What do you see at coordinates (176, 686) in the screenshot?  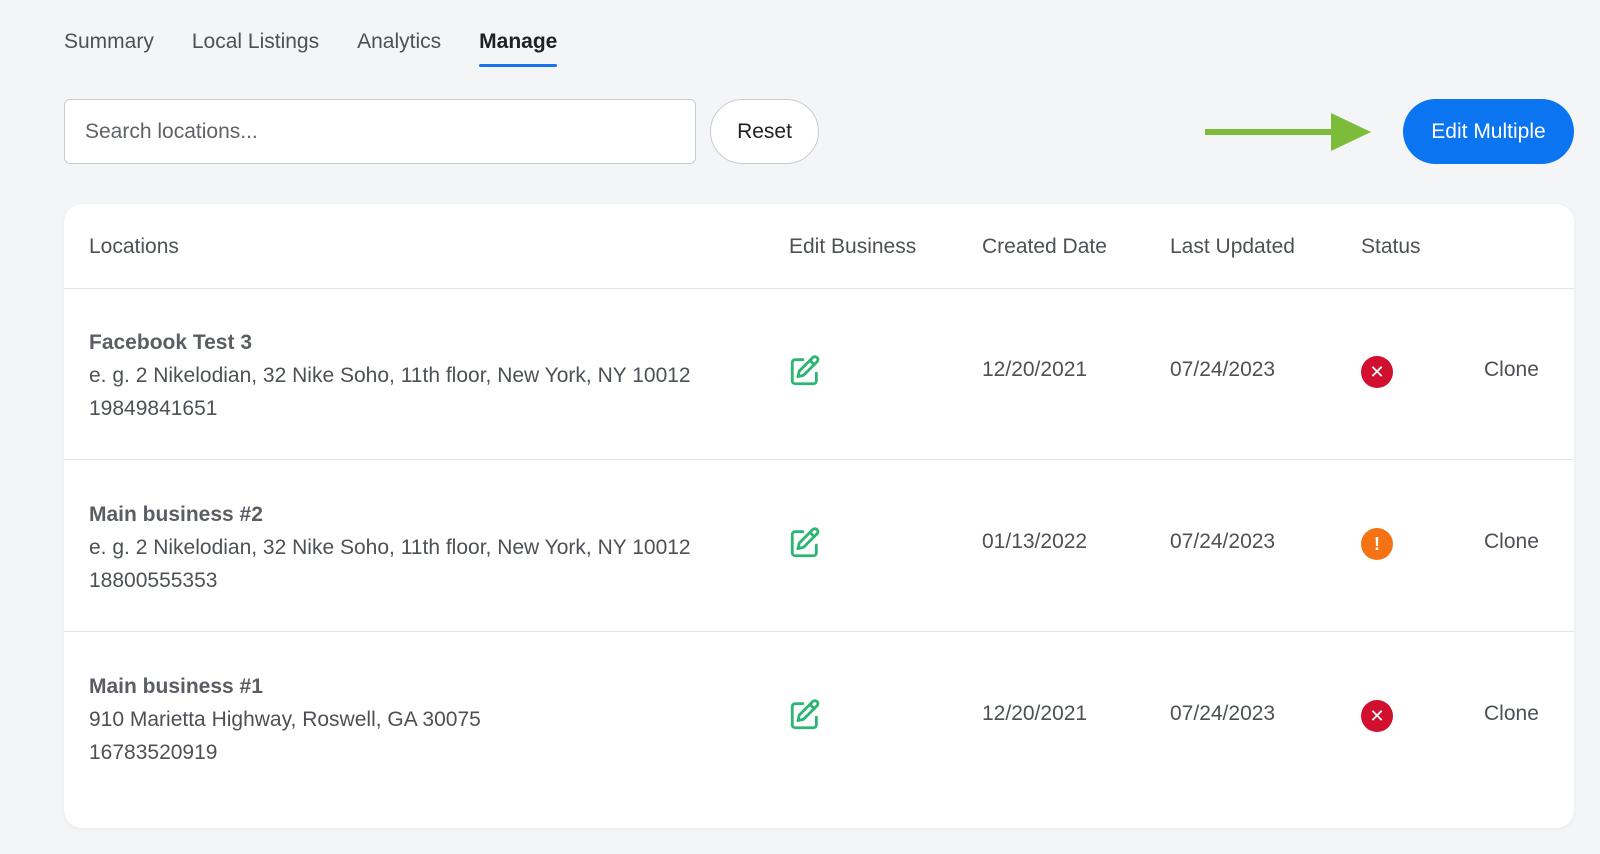 I see `location-name: Main business #1` at bounding box center [176, 686].